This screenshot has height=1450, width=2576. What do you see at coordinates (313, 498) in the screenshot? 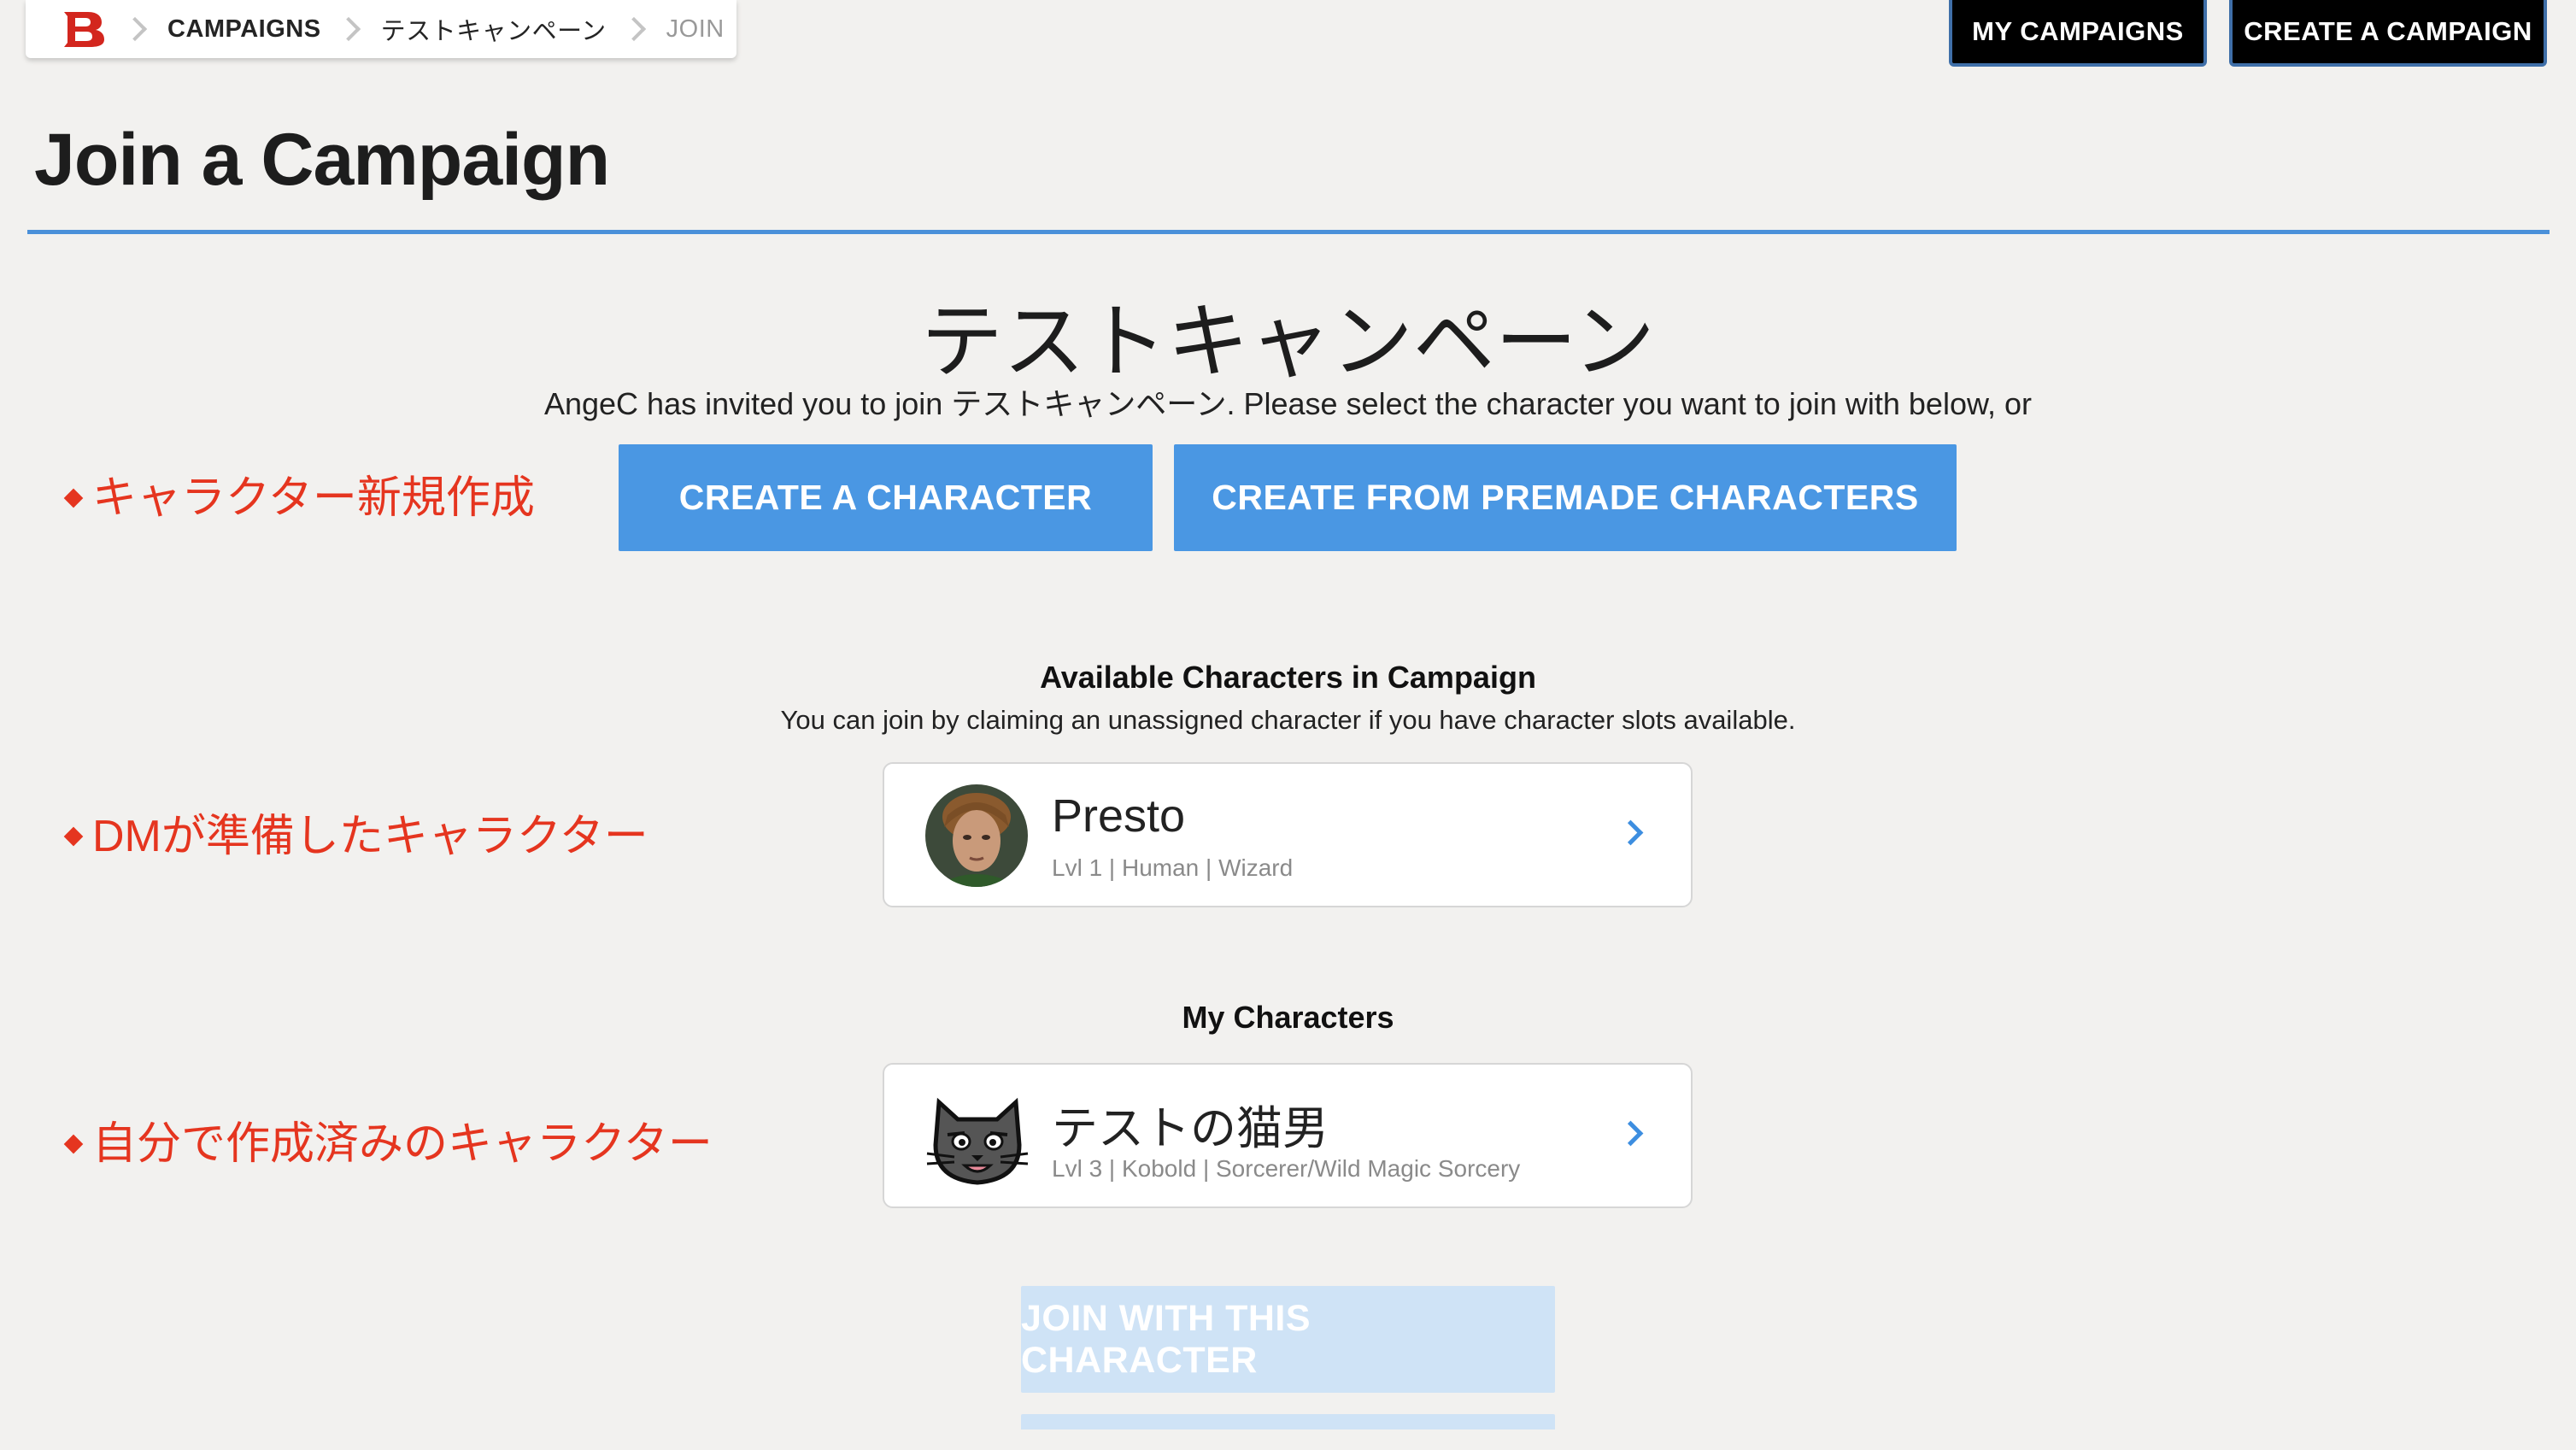
I see `annotation-label: キャラクター新規作成` at bounding box center [313, 498].